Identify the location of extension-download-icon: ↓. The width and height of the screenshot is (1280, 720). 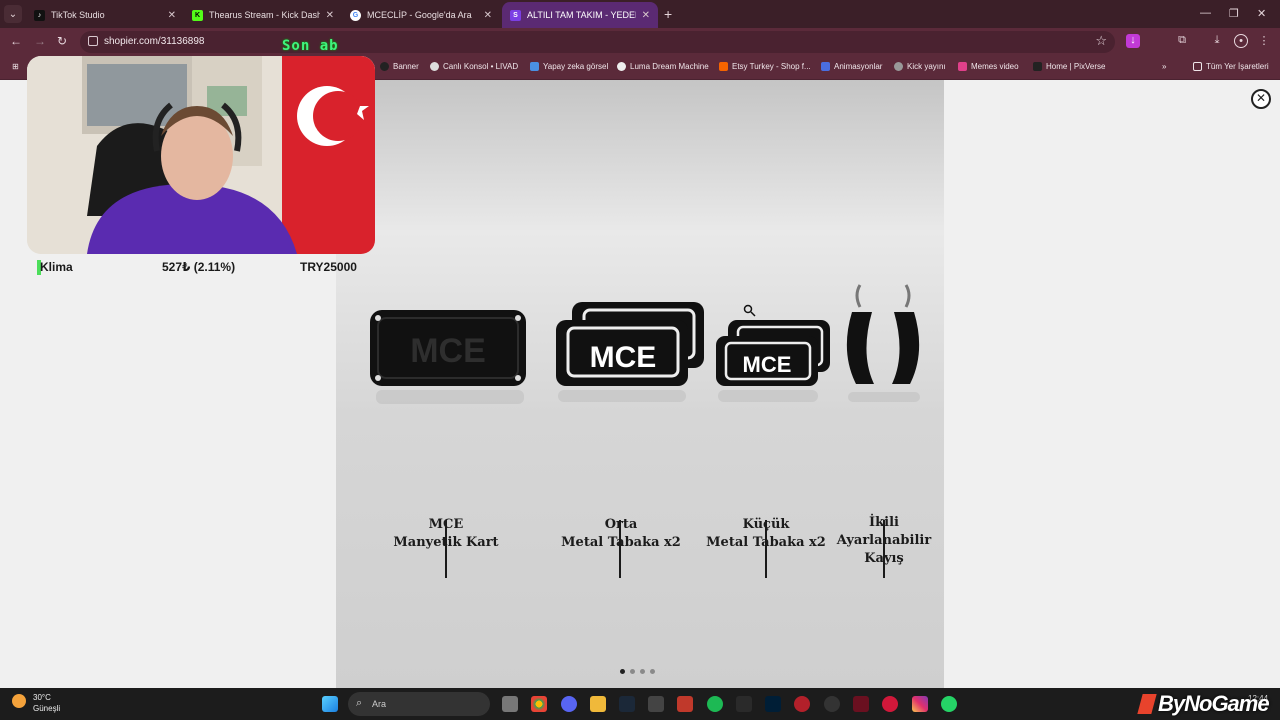
(1133, 41).